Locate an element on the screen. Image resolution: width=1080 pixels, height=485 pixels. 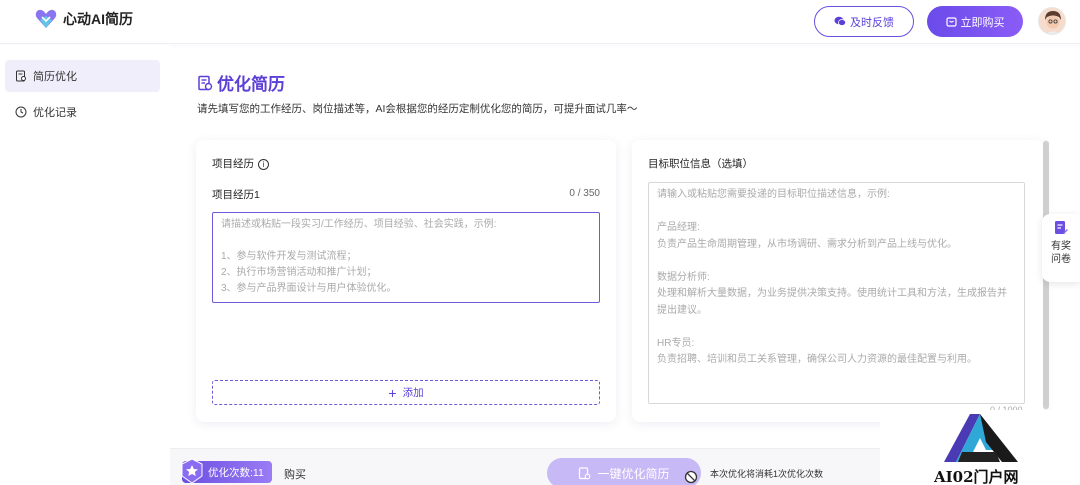
sidebar-item-label: 简历优化 is located at coordinates (55, 77).